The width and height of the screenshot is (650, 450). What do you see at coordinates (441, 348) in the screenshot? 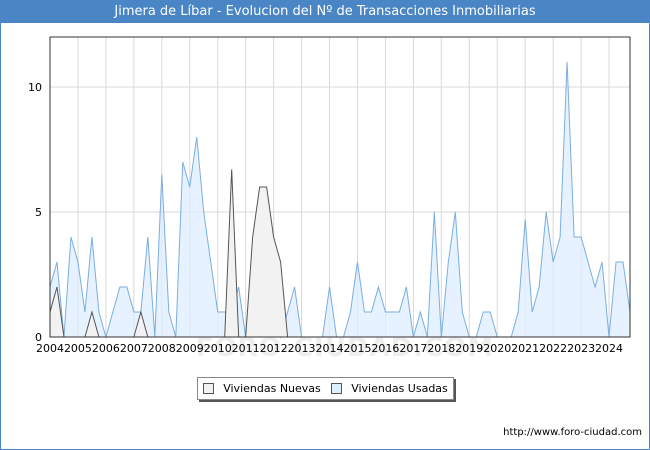
I see `x-tick-label: 2018` at bounding box center [441, 348].